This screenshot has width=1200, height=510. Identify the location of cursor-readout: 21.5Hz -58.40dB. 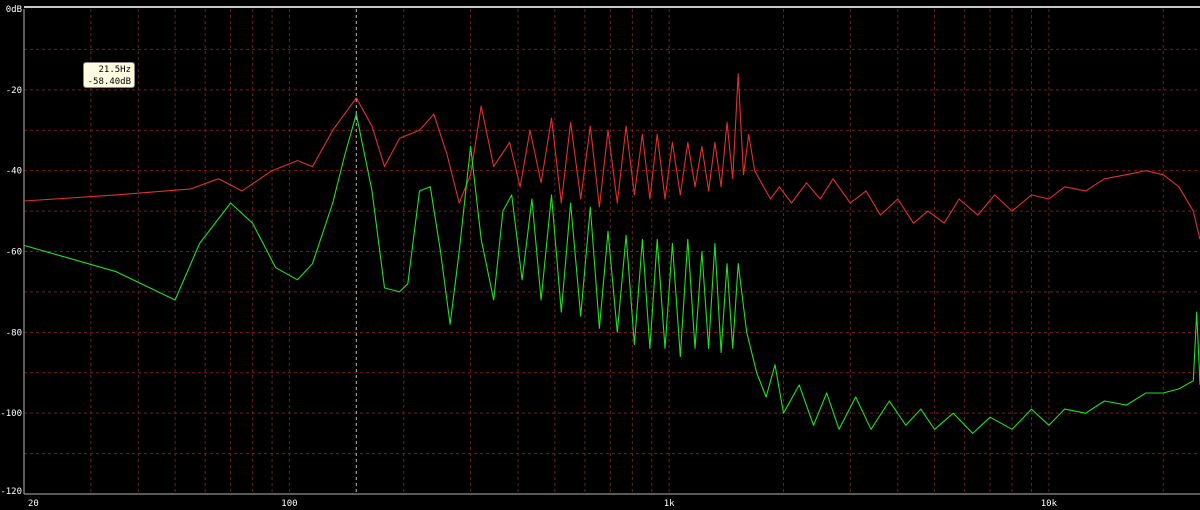
(109, 75).